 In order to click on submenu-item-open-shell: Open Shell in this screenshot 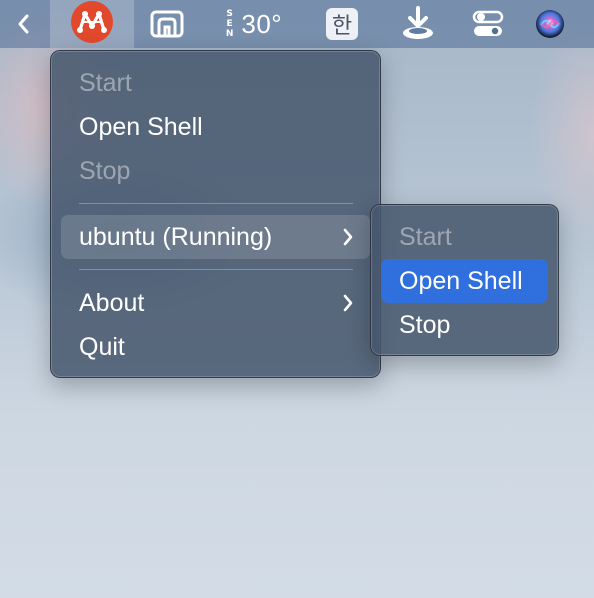, I will do `click(464, 281)`.